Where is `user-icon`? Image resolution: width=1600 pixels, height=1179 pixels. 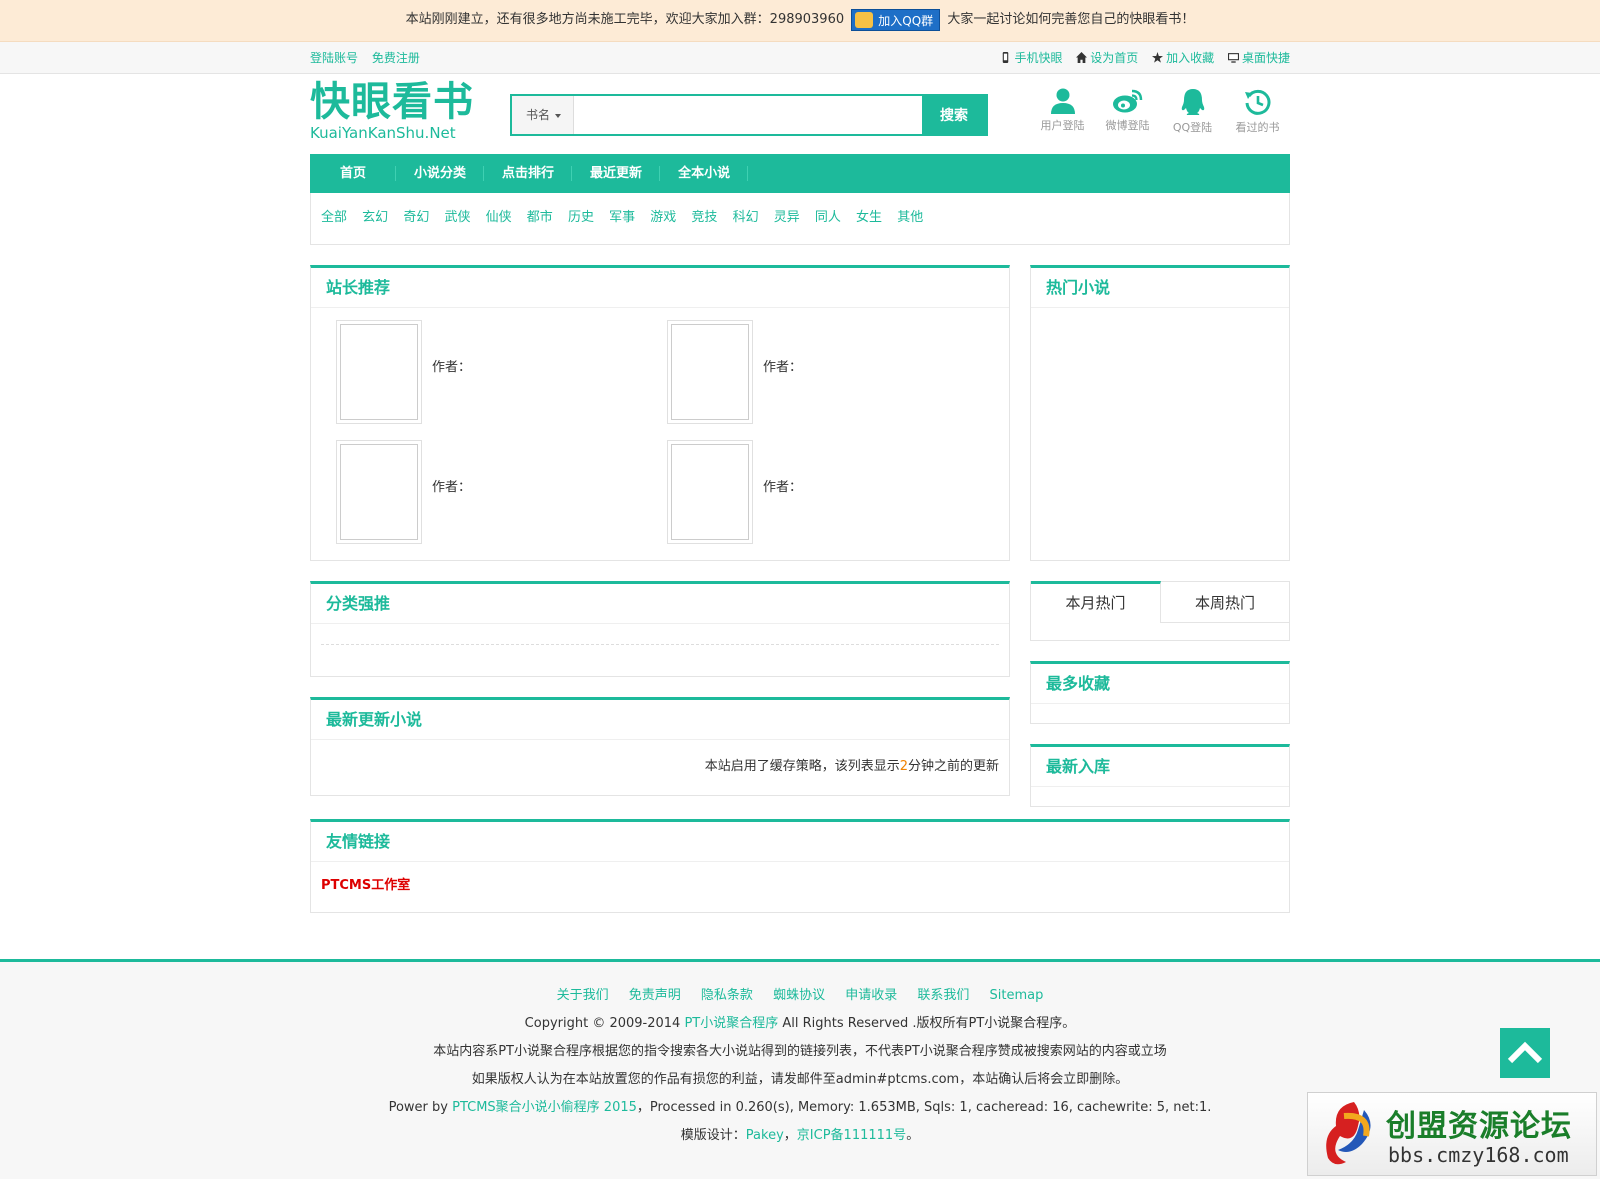 user-icon is located at coordinates (1062, 101).